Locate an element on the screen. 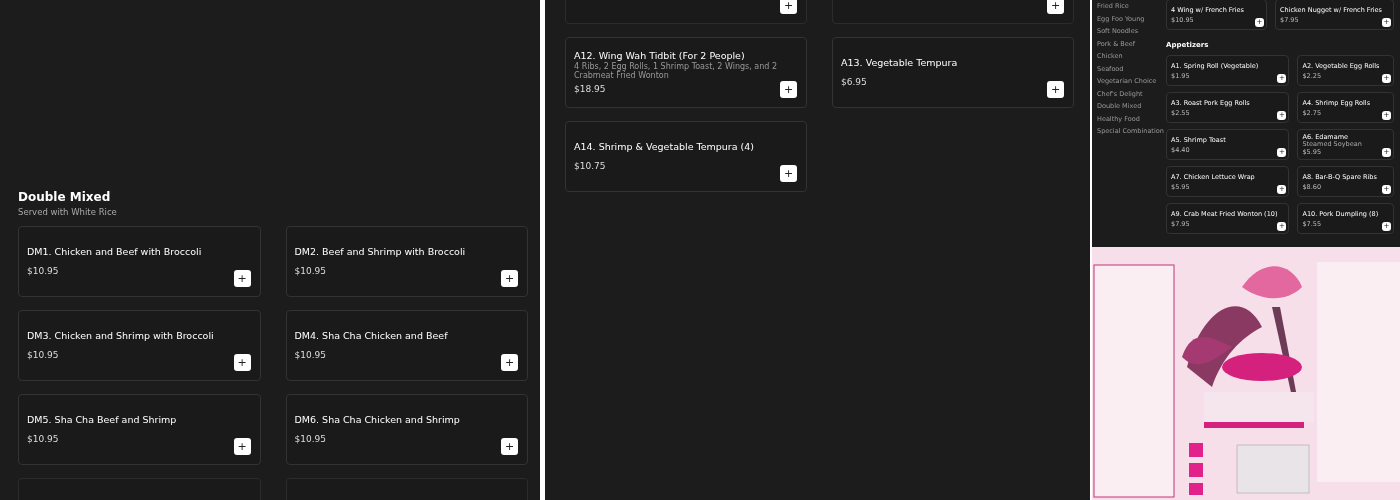 The width and height of the screenshot is (1400, 500). item-name: DM6. Sha Cha Chicken and Shrimp is located at coordinates (377, 419).